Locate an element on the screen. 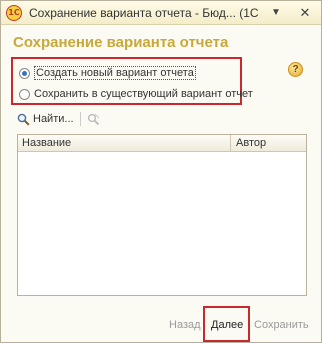 This screenshot has width=322, height=343. radio-save-existing: Сохранить в существующий вариант отчет is located at coordinates (136, 94).